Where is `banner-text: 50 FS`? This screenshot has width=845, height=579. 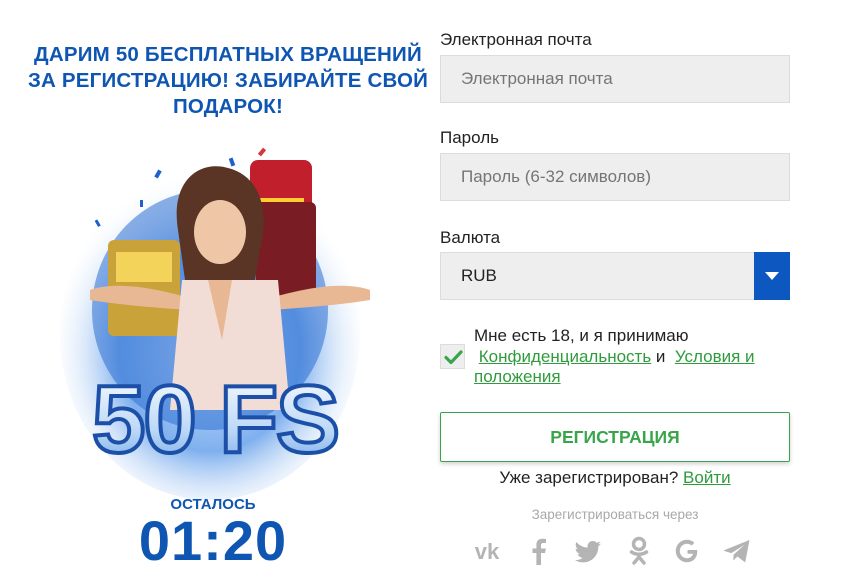 banner-text: 50 FS is located at coordinates (215, 419).